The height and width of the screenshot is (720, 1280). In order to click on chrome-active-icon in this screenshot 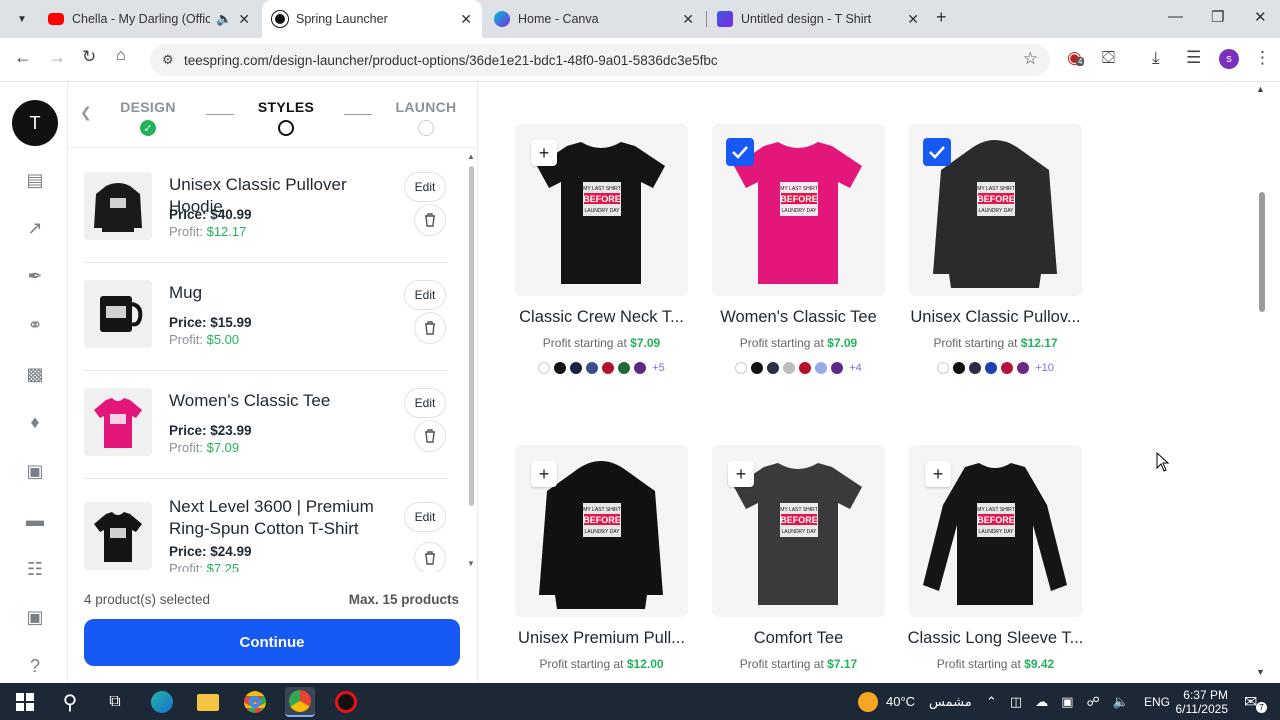, I will do `click(300, 702)`.